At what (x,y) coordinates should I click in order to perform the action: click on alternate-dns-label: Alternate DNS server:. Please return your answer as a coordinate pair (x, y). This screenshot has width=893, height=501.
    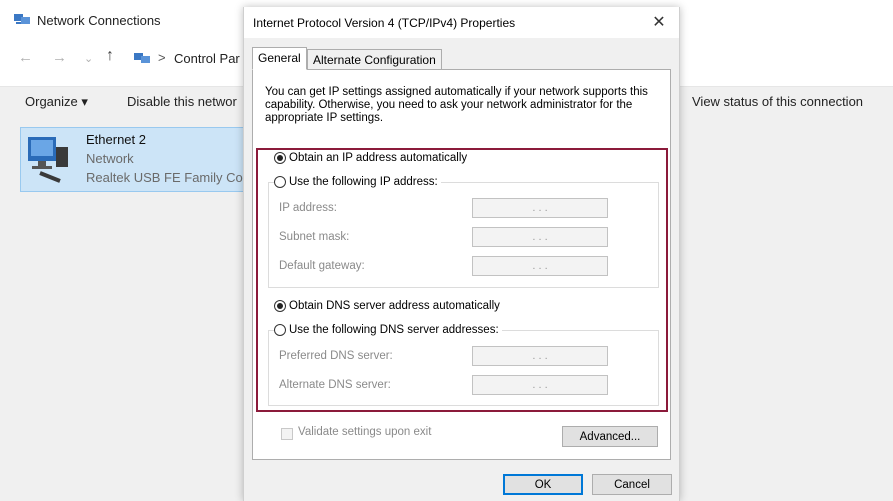
    Looking at the image, I should click on (335, 385).